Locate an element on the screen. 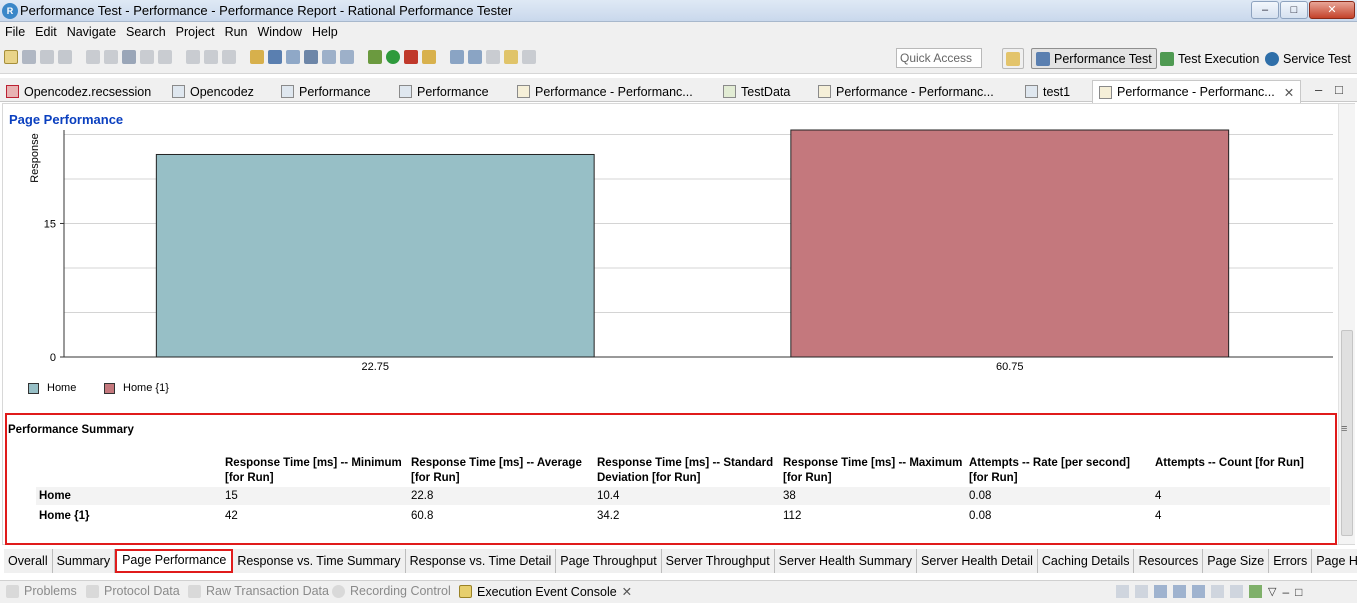 The width and height of the screenshot is (1357, 603). view-tab-label: Protocol Data is located at coordinates (142, 591).